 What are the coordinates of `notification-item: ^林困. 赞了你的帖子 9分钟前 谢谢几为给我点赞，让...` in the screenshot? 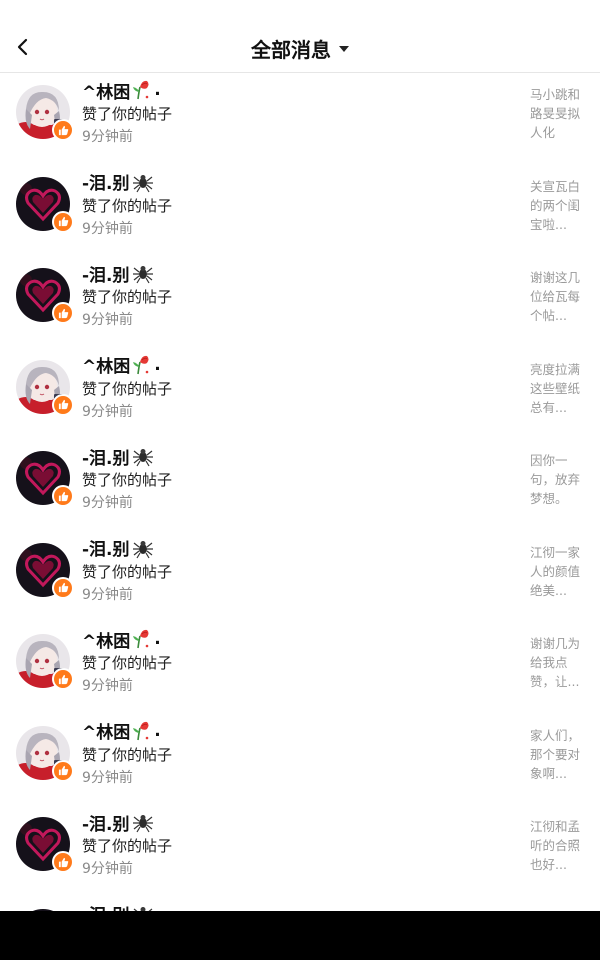 It's located at (300, 668).